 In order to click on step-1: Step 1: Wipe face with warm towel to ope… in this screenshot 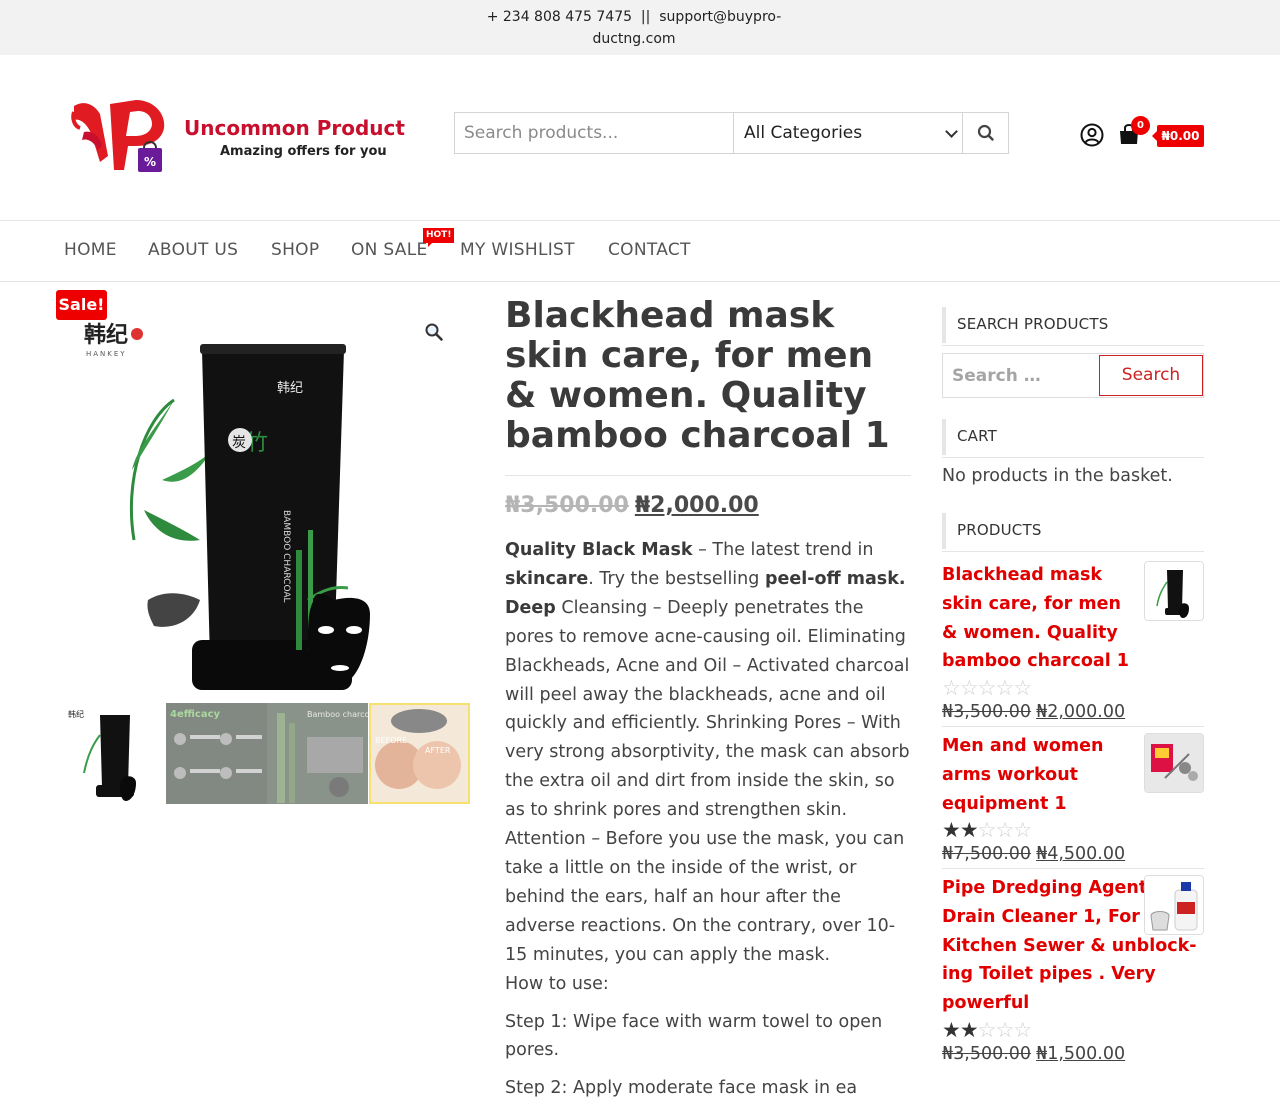, I will do `click(694, 1036)`.